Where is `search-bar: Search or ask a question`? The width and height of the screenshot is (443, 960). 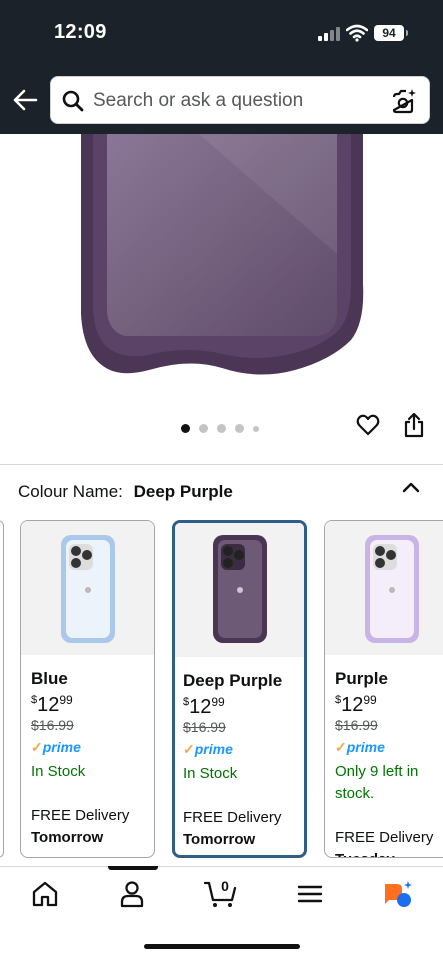
search-bar: Search or ask a question is located at coordinates (240, 100).